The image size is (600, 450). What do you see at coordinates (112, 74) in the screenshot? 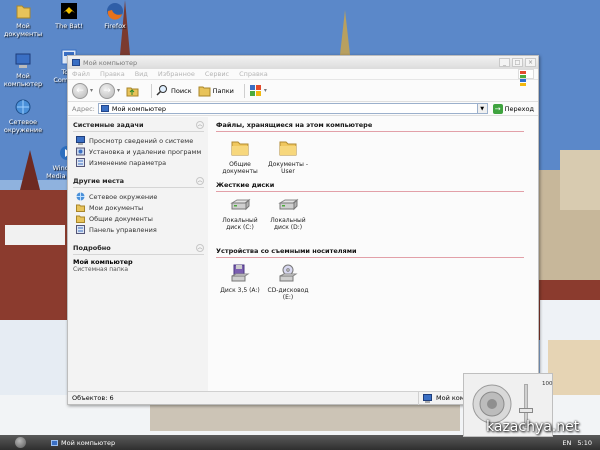
I see `menu-edit: Правка` at bounding box center [112, 74].